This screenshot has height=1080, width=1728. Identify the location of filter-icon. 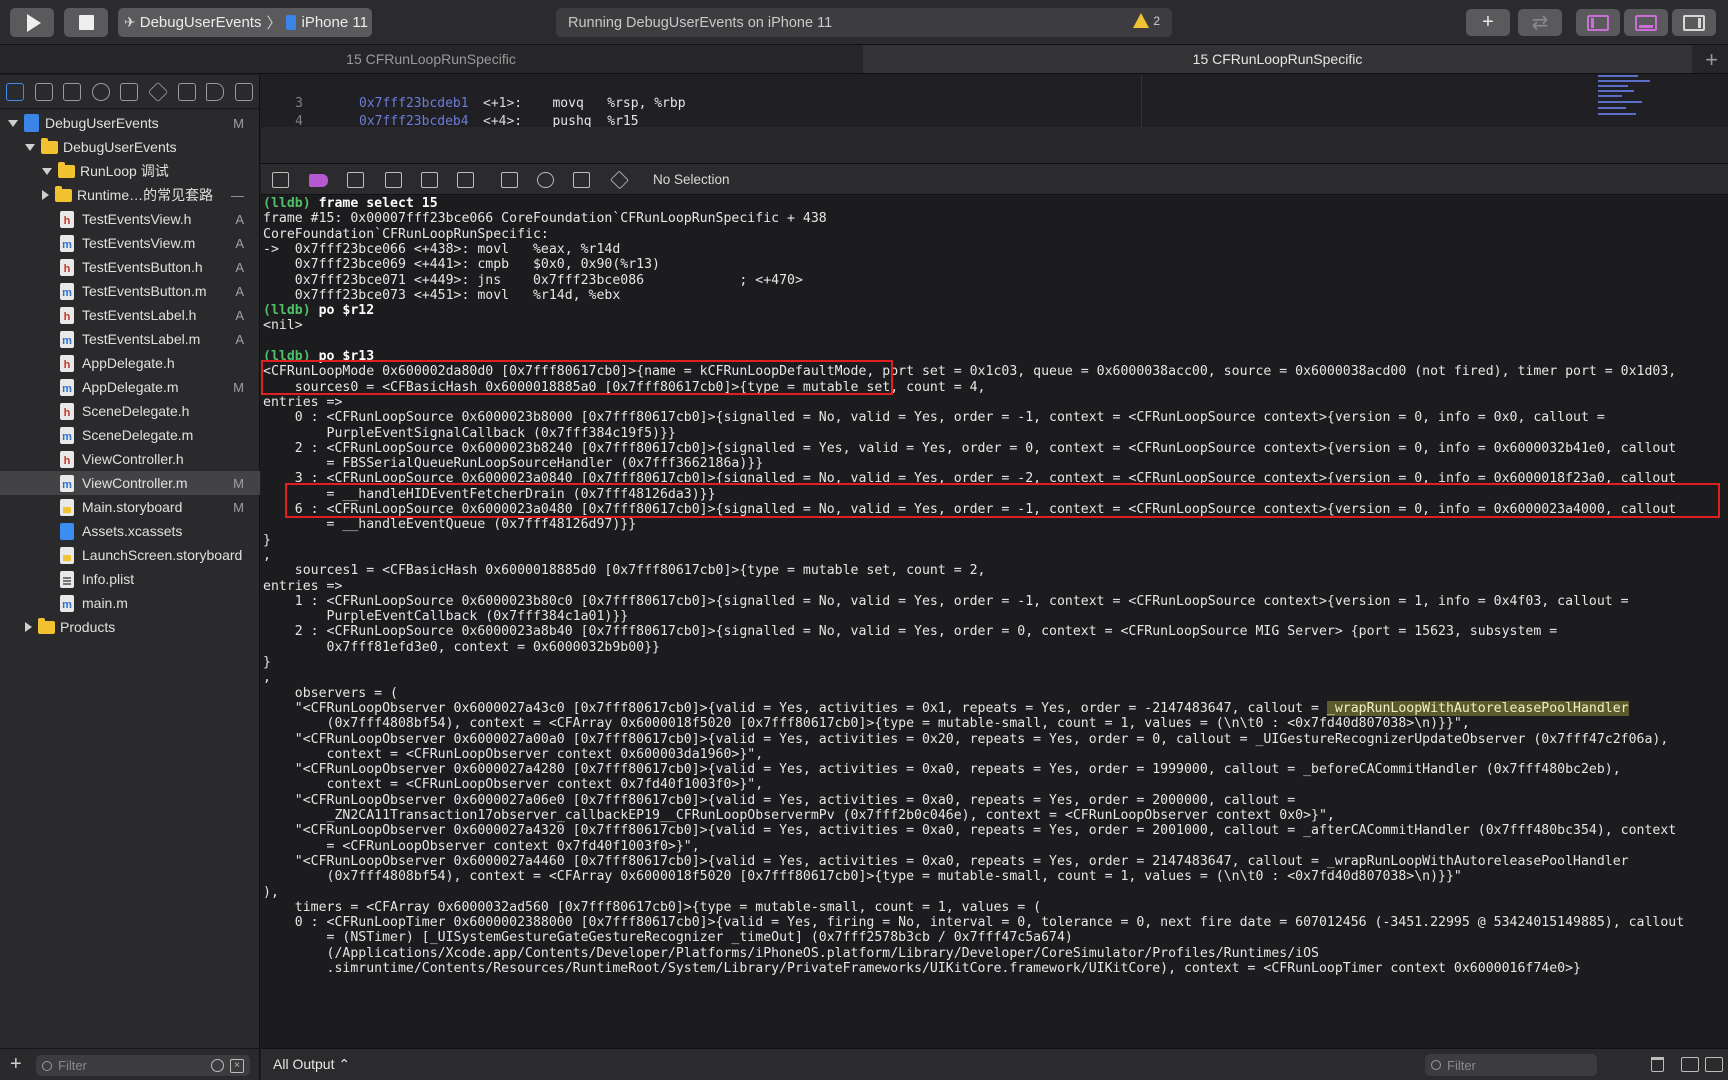
(47, 1065).